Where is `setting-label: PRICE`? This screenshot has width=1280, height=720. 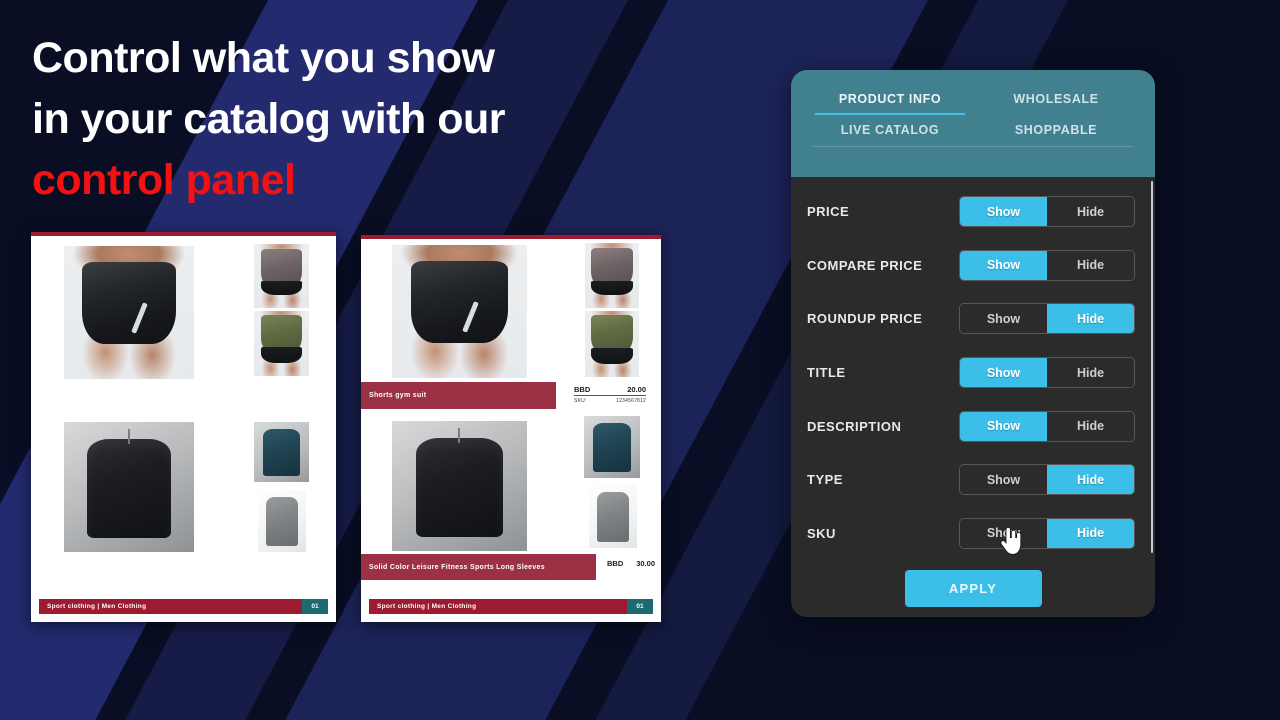 setting-label: PRICE is located at coordinates (828, 212).